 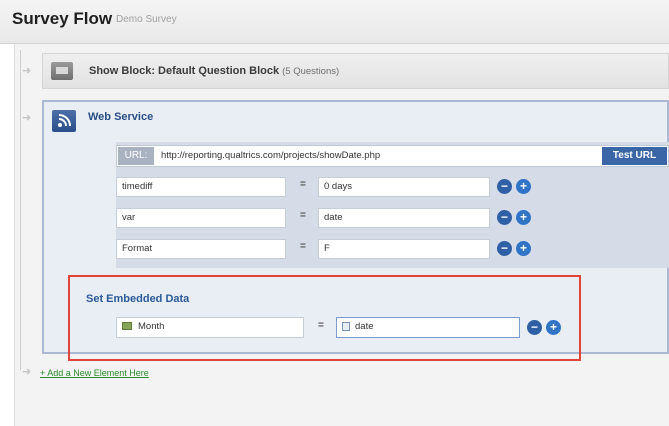 What do you see at coordinates (146, 19) in the screenshot?
I see `survey-name: Demo Survey` at bounding box center [146, 19].